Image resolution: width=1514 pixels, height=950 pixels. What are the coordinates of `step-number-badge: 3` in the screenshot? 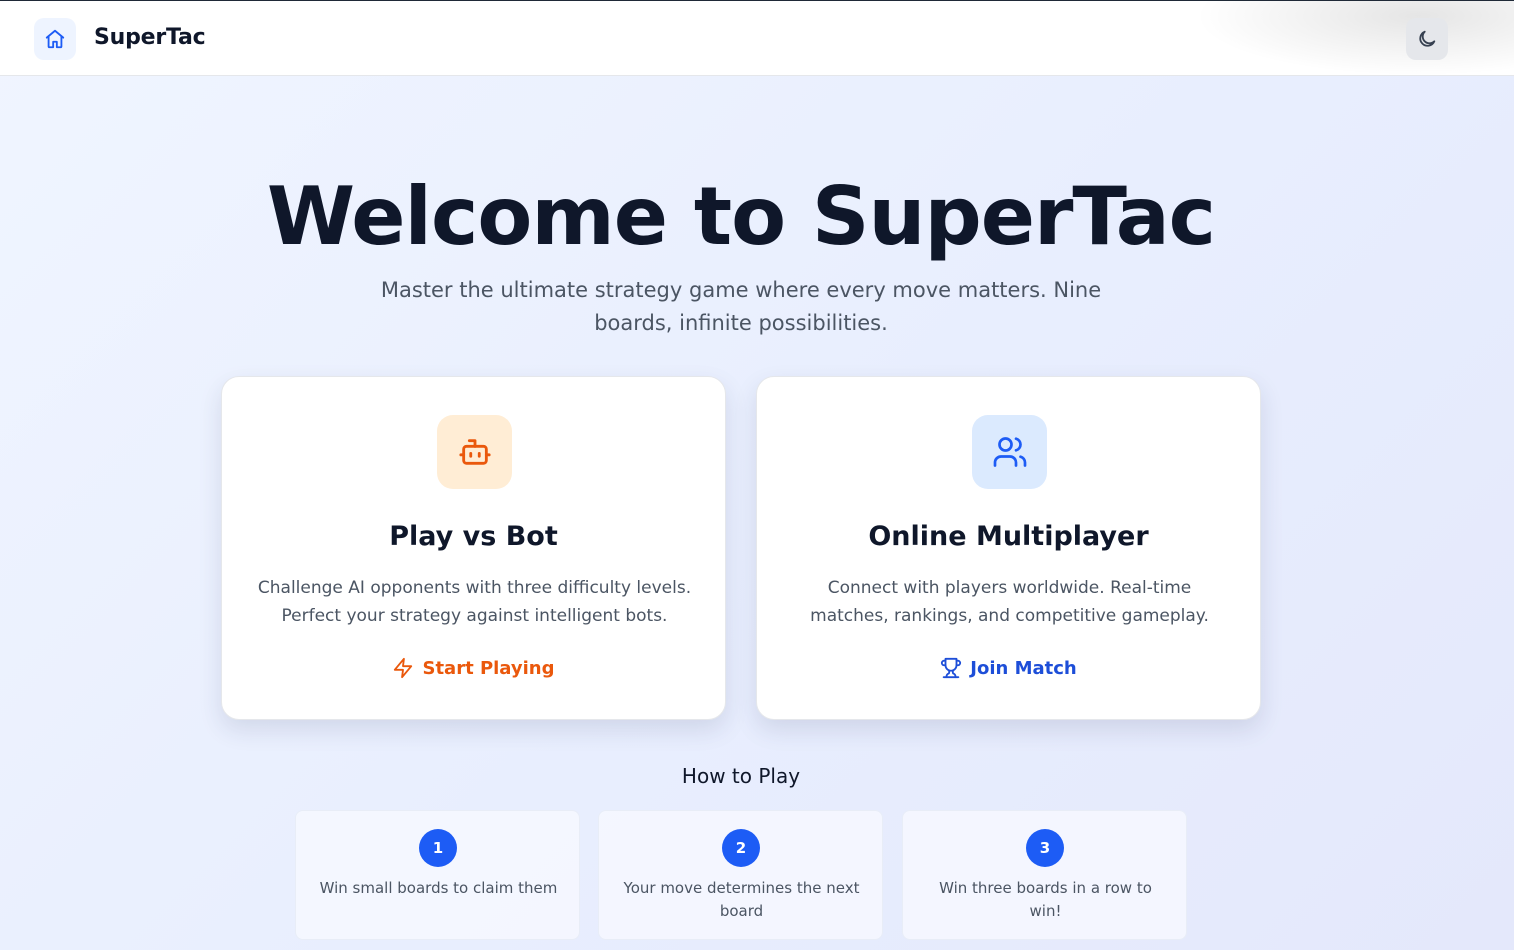 It's located at (1045, 848).